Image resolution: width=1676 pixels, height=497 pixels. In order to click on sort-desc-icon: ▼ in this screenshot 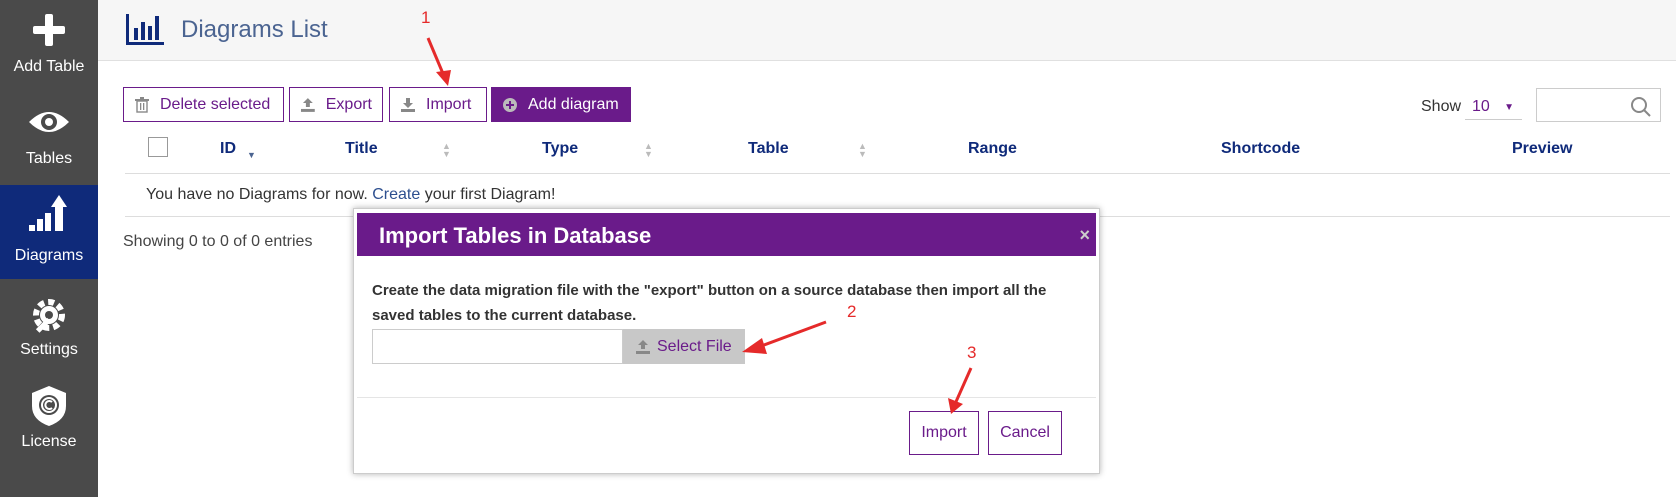, I will do `click(251, 155)`.